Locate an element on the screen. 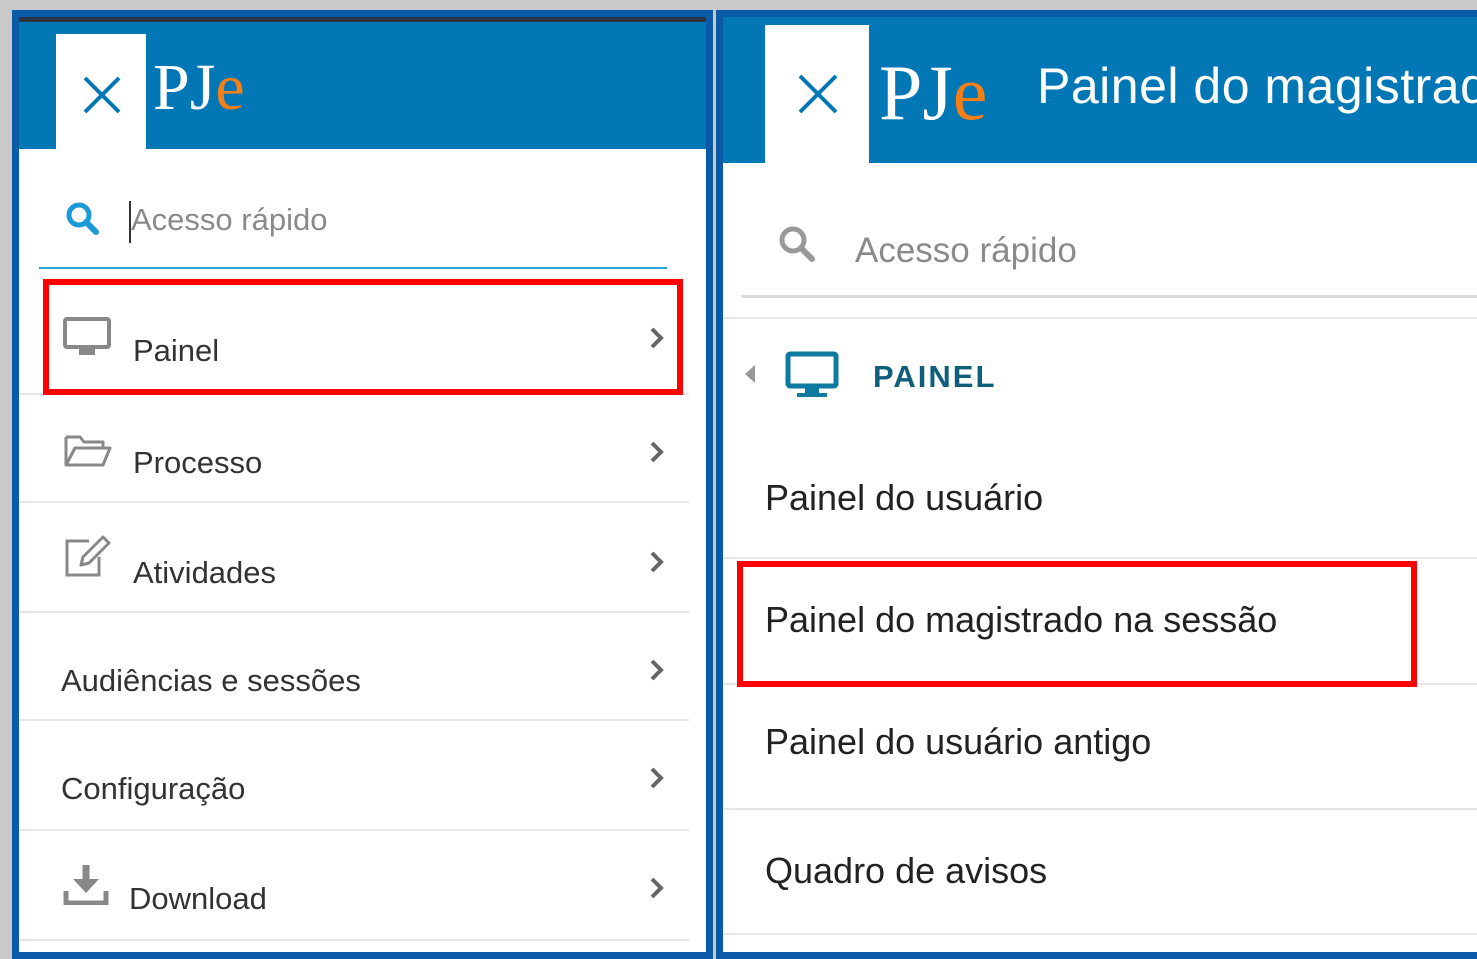 The width and height of the screenshot is (1477, 959). menu-item-label: Atividades is located at coordinates (205, 572).